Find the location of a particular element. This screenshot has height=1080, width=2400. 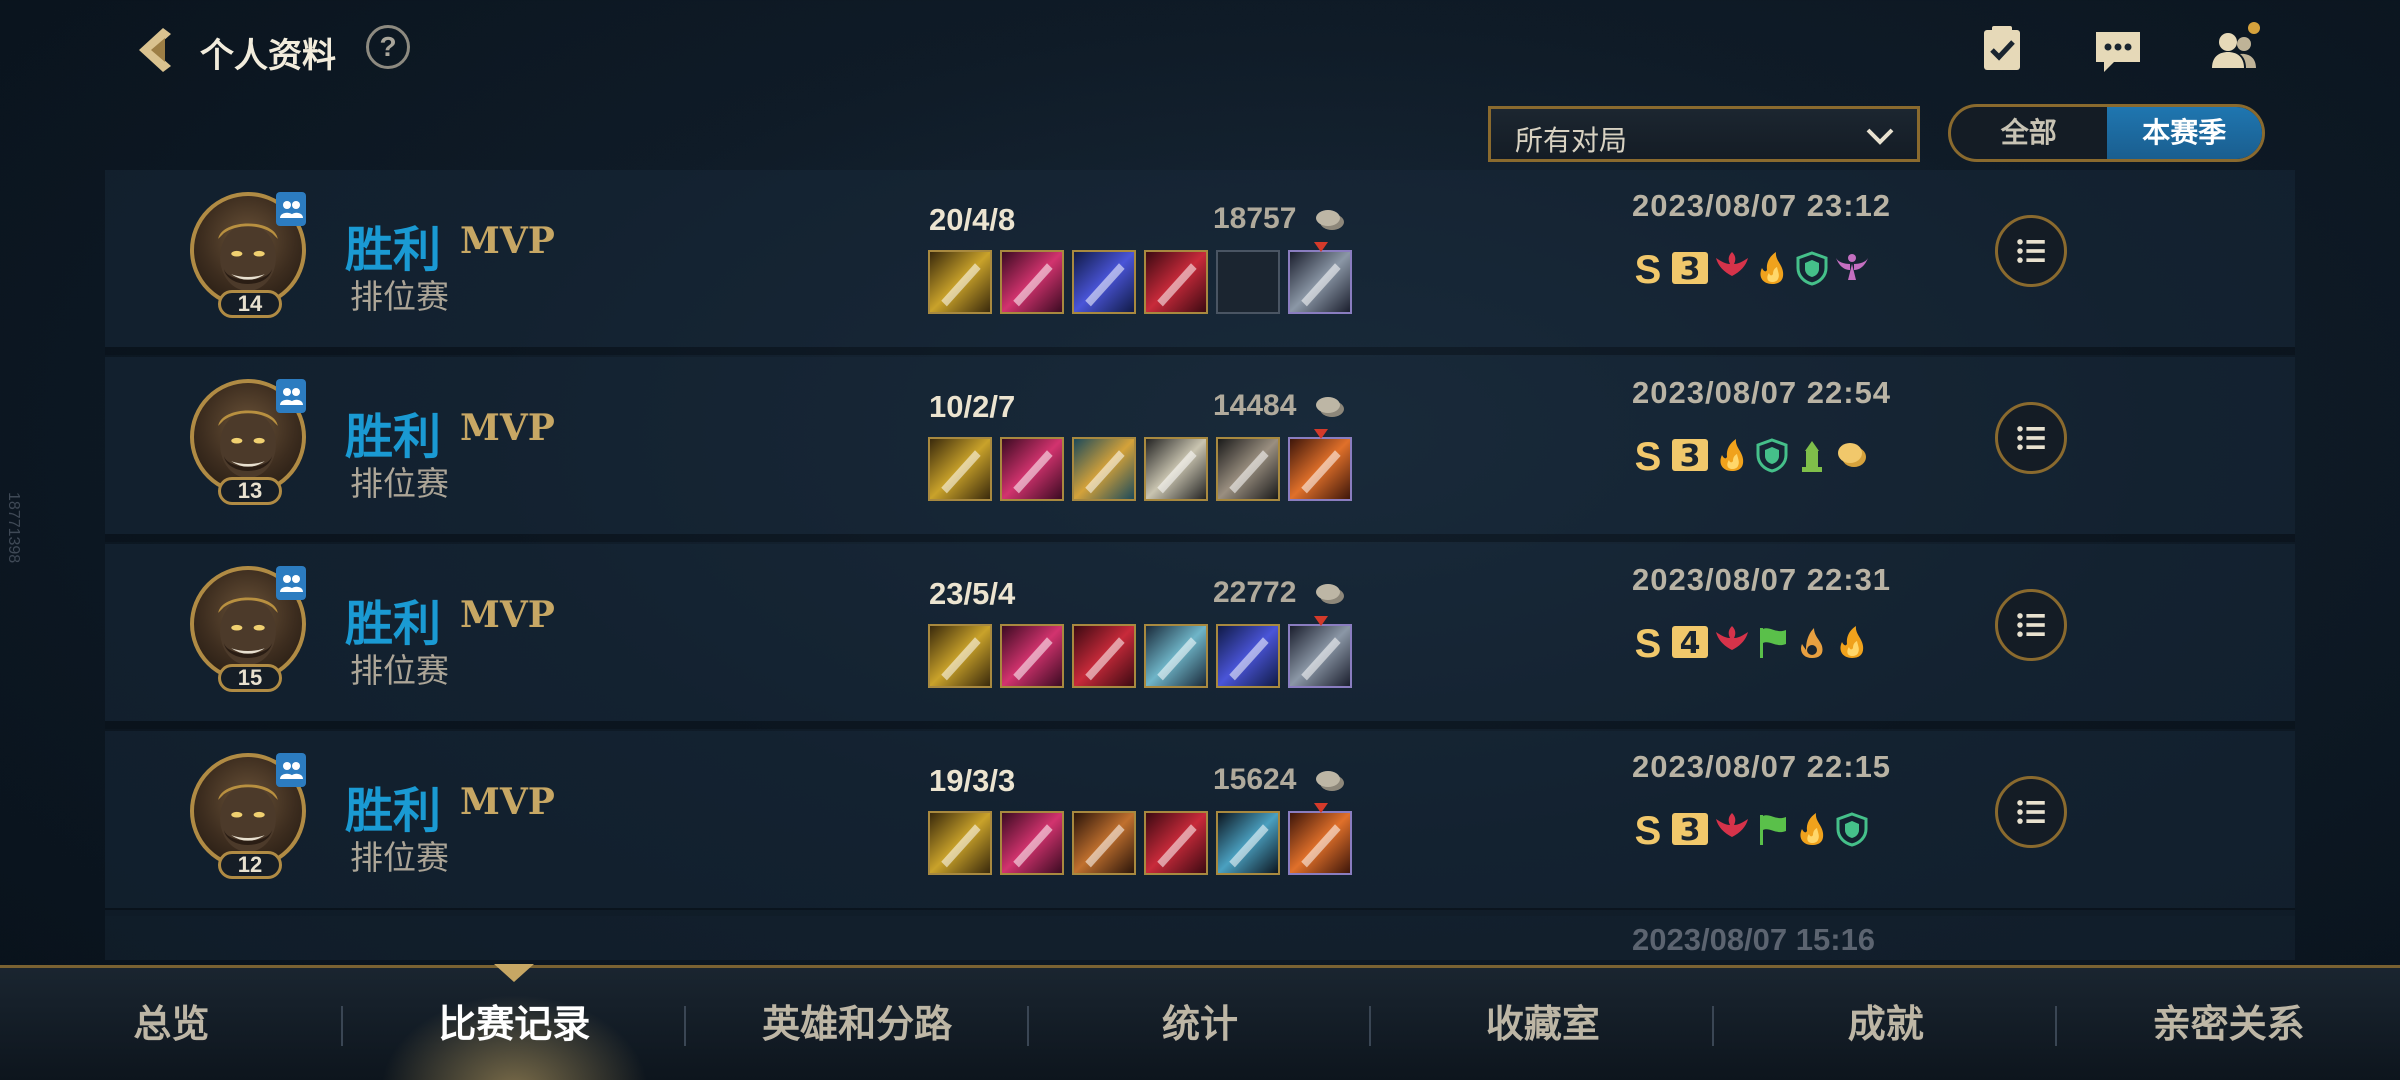

nav-tab-2: 英雄和分路 is located at coordinates (857, 1024).